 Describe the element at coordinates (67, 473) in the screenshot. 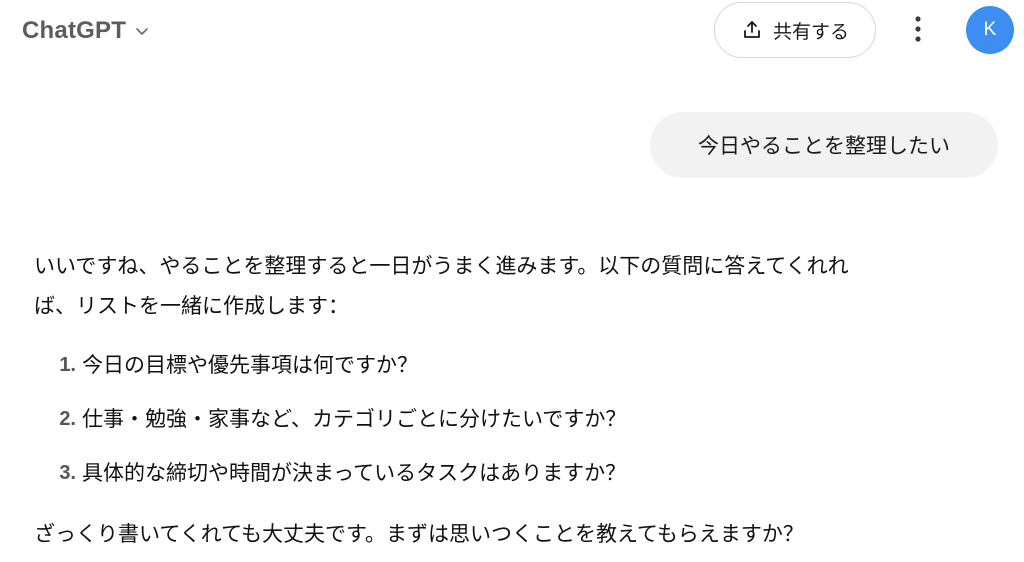

I see `list-item-number: 3.` at that location.